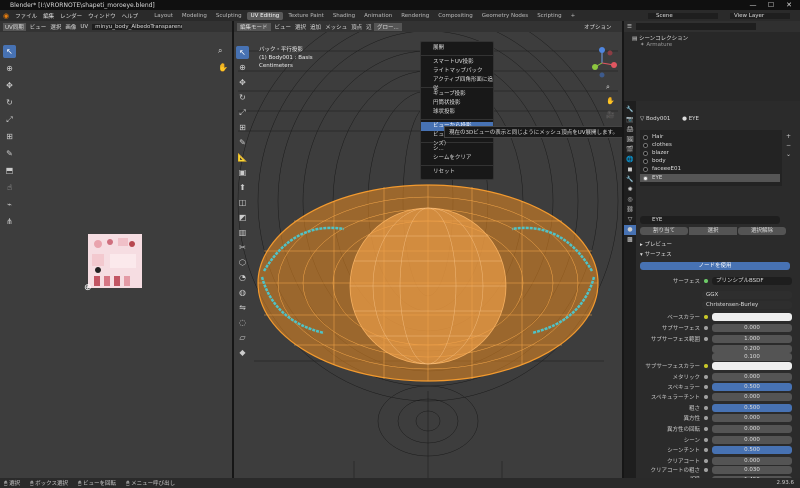 This screenshot has width=800, height=488. Describe the element at coordinates (130, 16) in the screenshot. I see `menu-help: ヘルプ` at that location.